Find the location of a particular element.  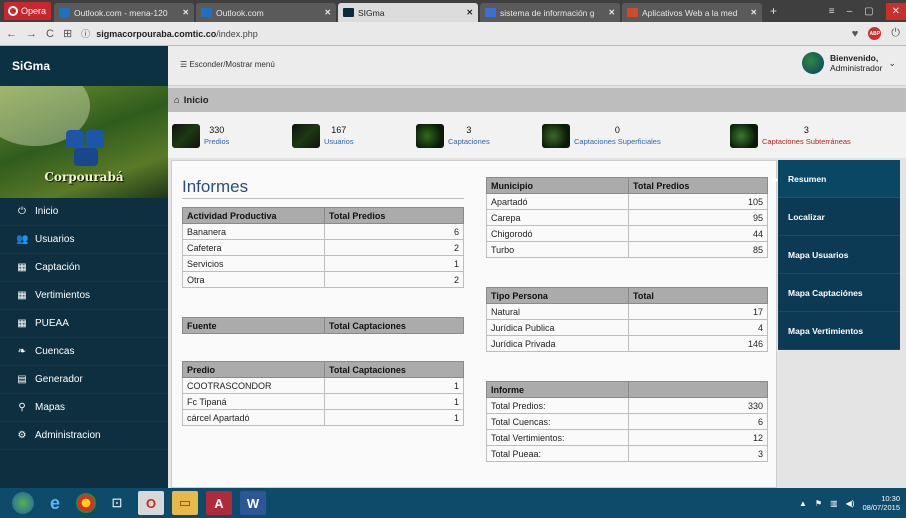

fuente-table: Fuente Total Captaciones is located at coordinates (323, 325).